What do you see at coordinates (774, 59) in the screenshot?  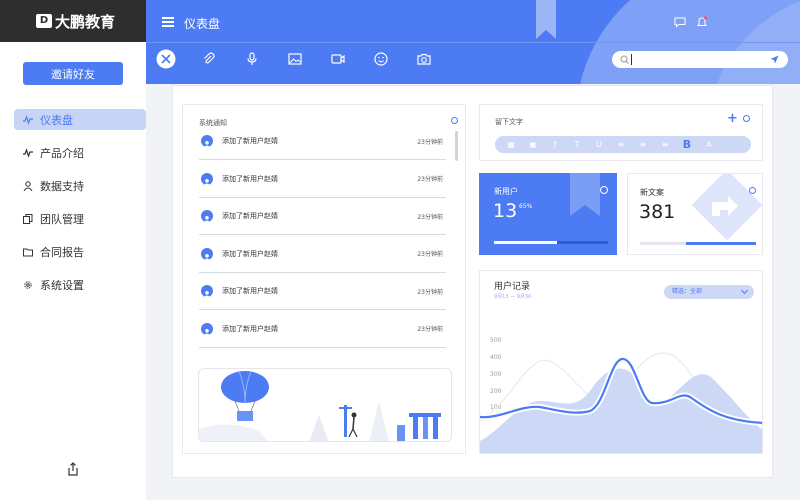 I see `send-icon` at bounding box center [774, 59].